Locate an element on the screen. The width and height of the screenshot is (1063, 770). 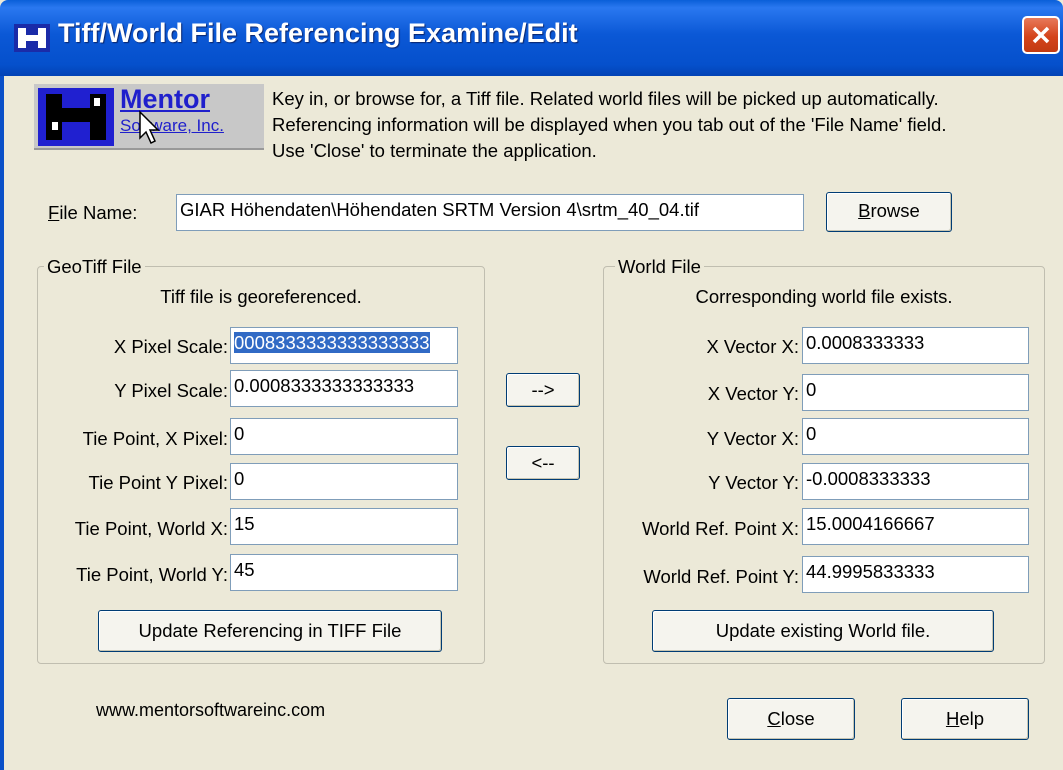
tie-point-world-x-input: 15 is located at coordinates (344, 526).